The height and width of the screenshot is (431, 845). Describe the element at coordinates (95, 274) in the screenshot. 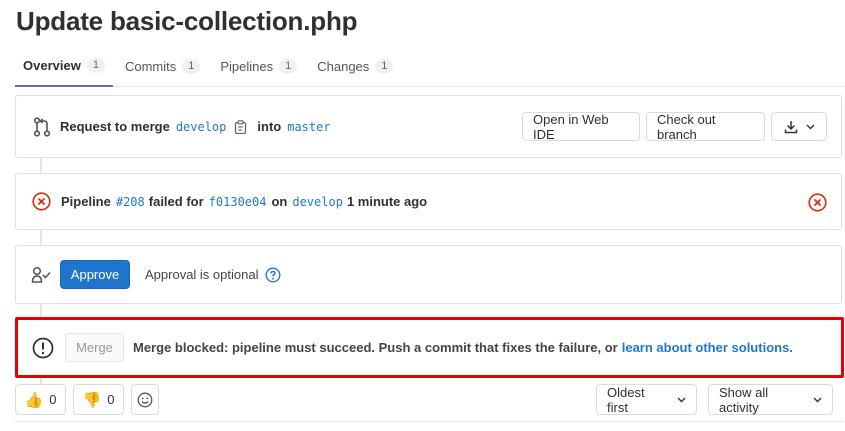

I see `approve-button: Approve` at that location.